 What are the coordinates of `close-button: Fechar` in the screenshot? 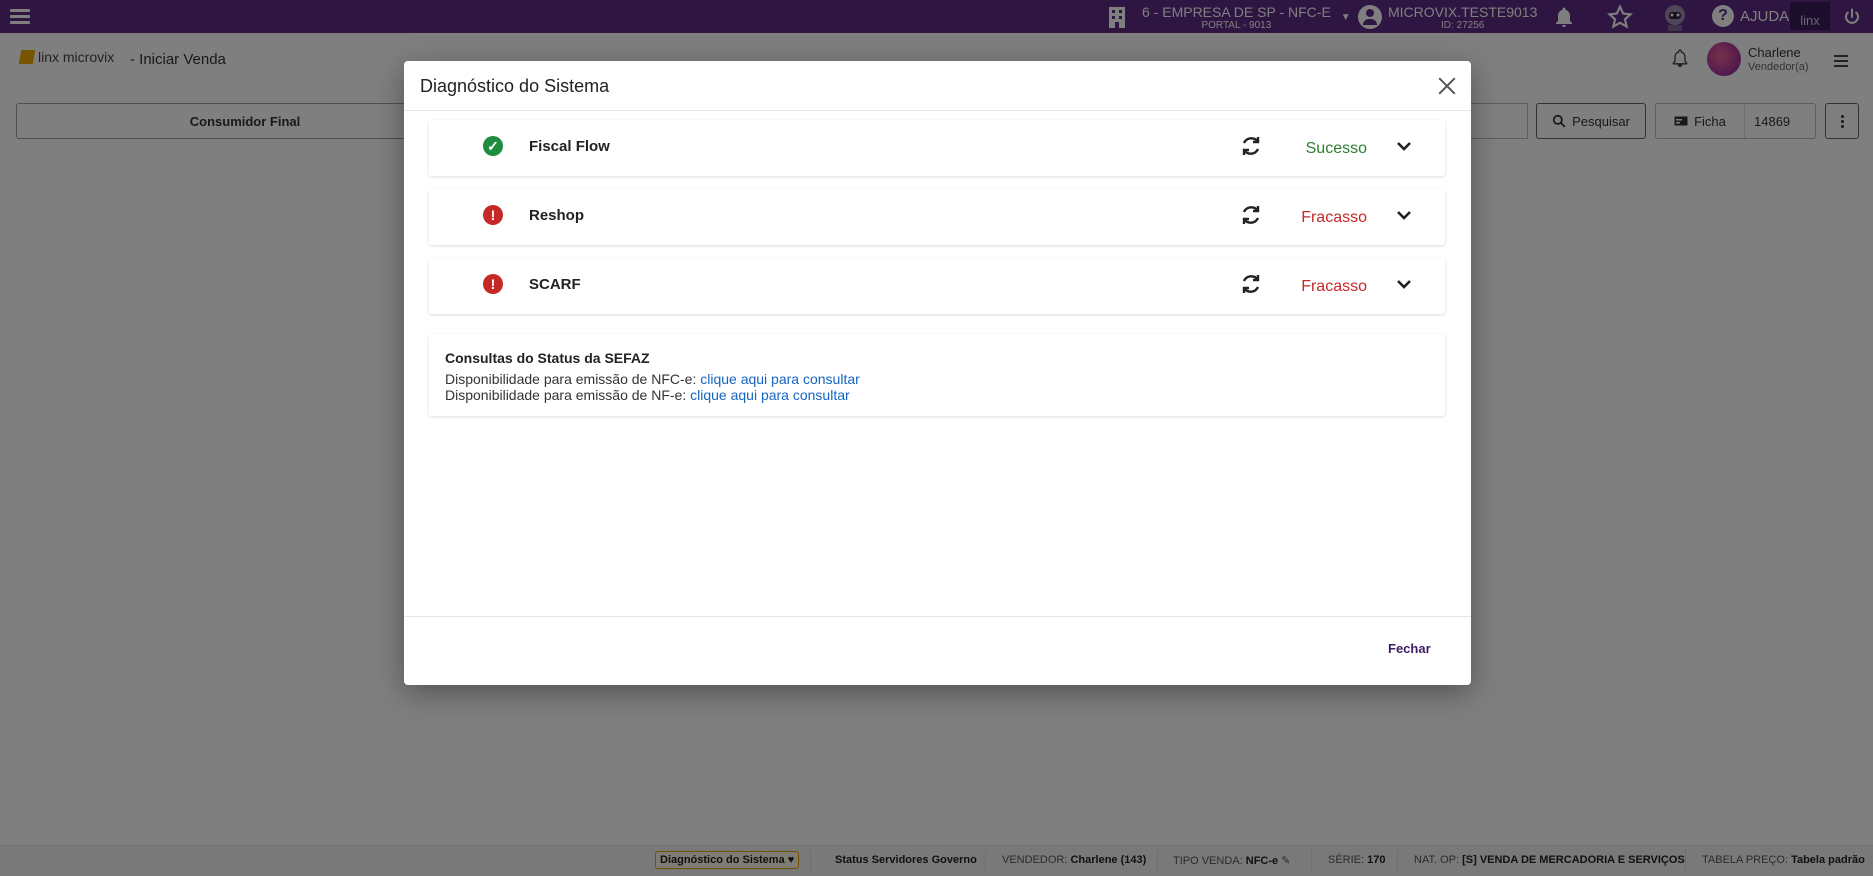 It's located at (1409, 648).